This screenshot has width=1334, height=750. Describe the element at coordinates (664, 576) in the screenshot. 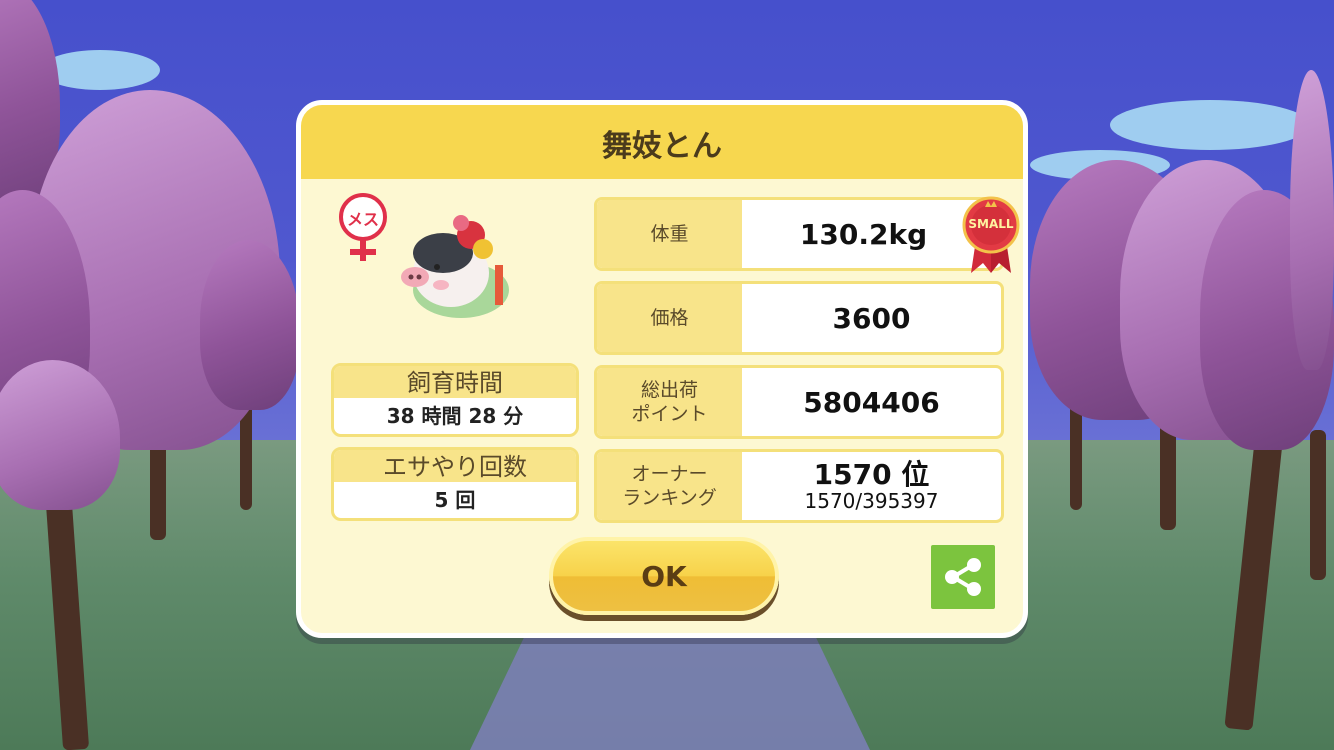

I see `ok-button: OK` at that location.